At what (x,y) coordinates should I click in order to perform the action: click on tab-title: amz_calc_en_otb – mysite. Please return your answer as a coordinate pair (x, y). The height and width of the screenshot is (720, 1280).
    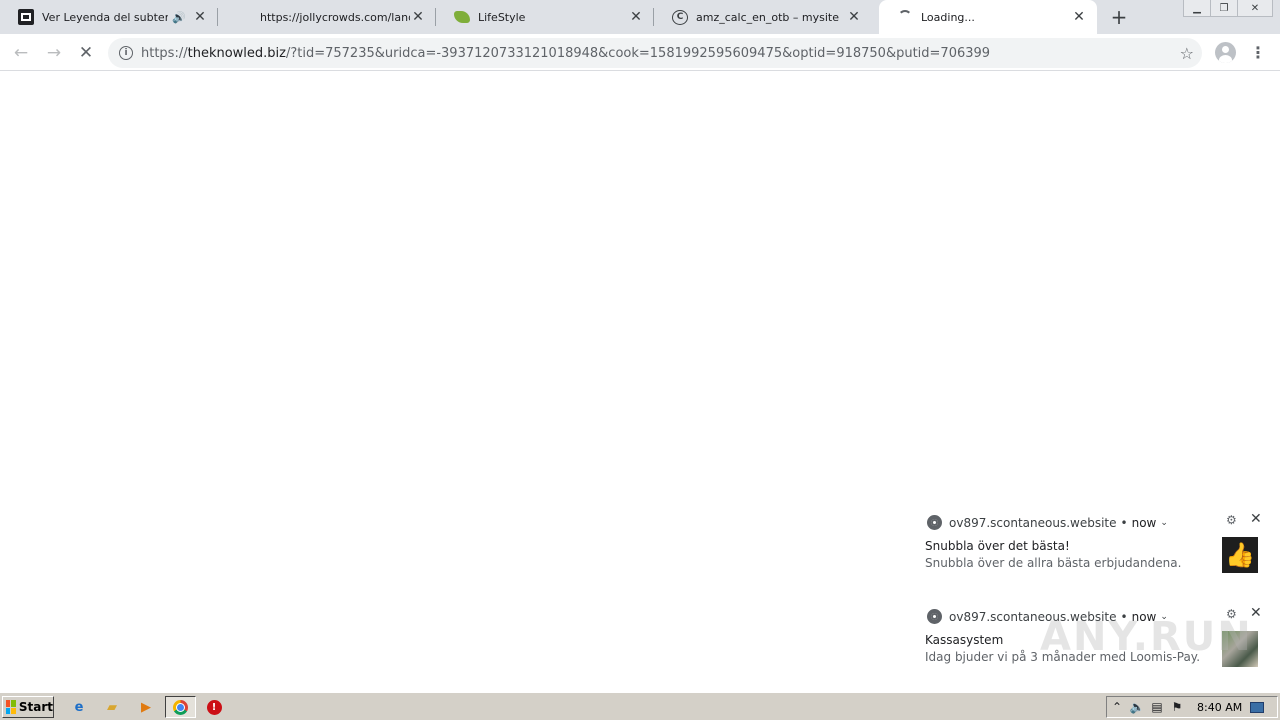
    Looking at the image, I should click on (767, 17).